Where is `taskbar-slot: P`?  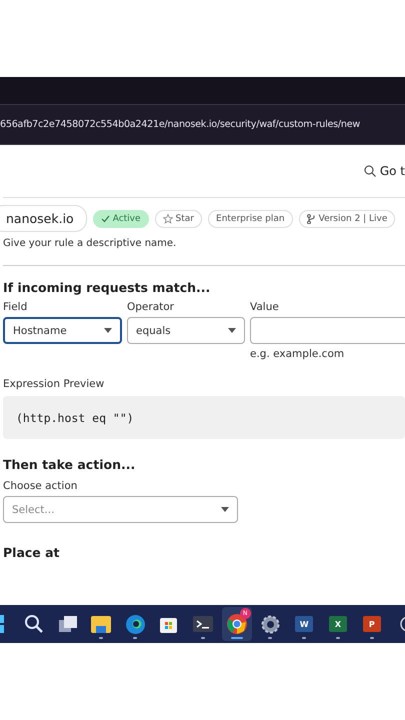 taskbar-slot: P is located at coordinates (371, 624).